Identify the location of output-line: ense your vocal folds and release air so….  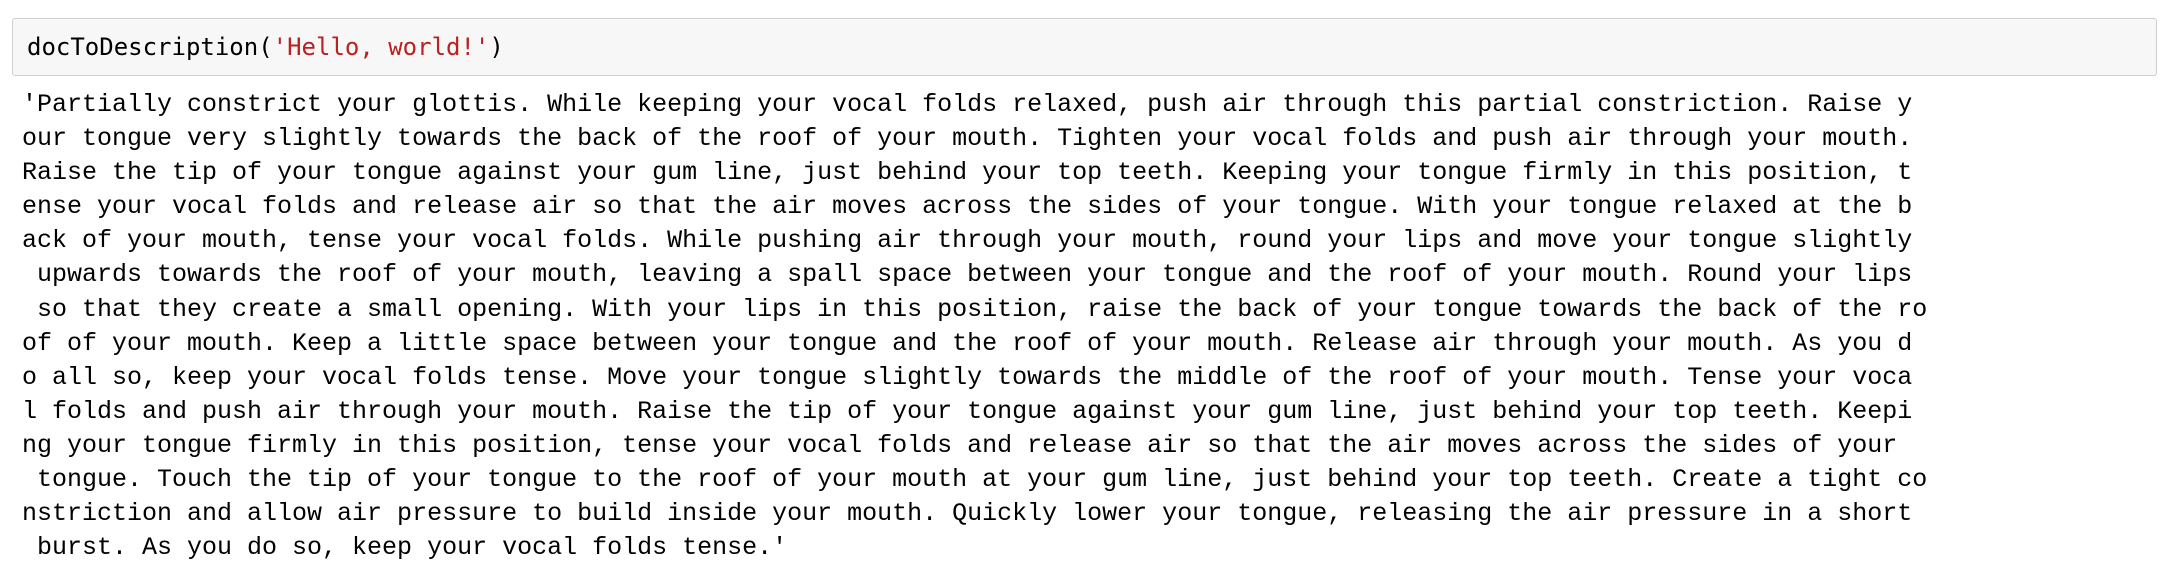
(967, 207).